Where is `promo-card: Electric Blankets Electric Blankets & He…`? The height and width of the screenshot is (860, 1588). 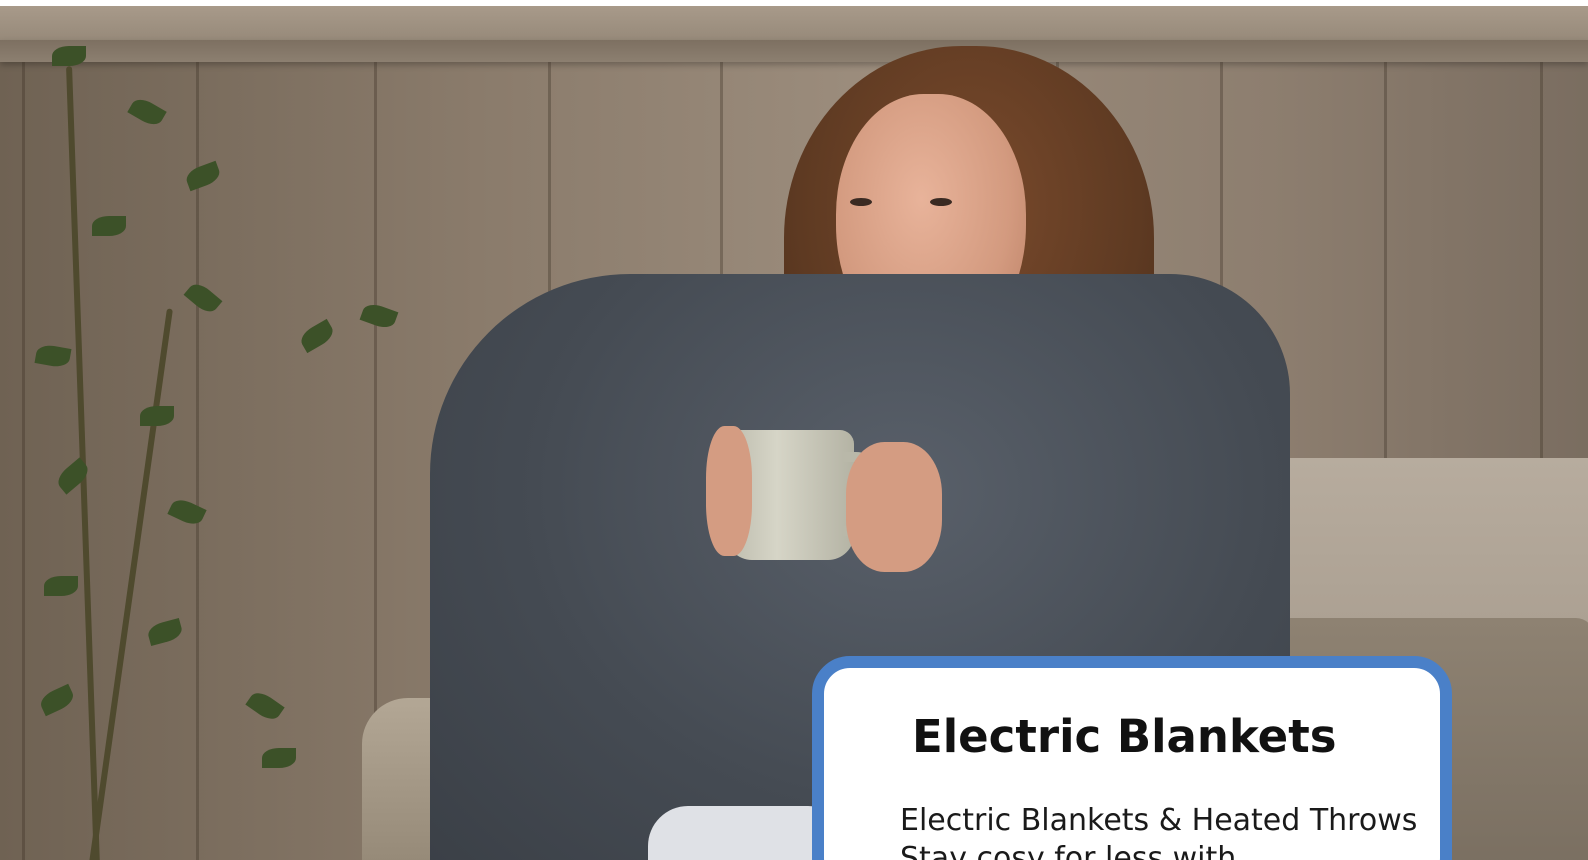
promo-card: Electric Blankets Electric Blankets & He… is located at coordinates (1132, 758).